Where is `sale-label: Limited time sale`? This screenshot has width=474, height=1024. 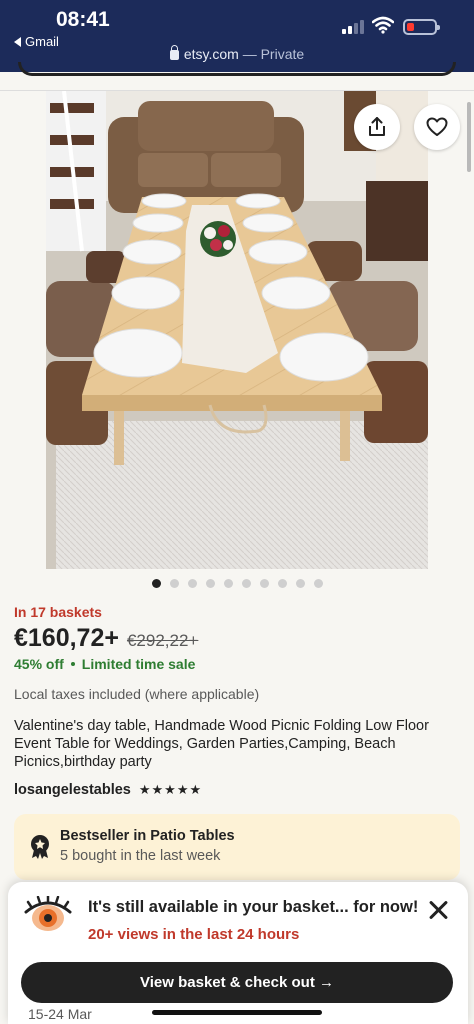
sale-label: Limited time sale is located at coordinates (138, 664).